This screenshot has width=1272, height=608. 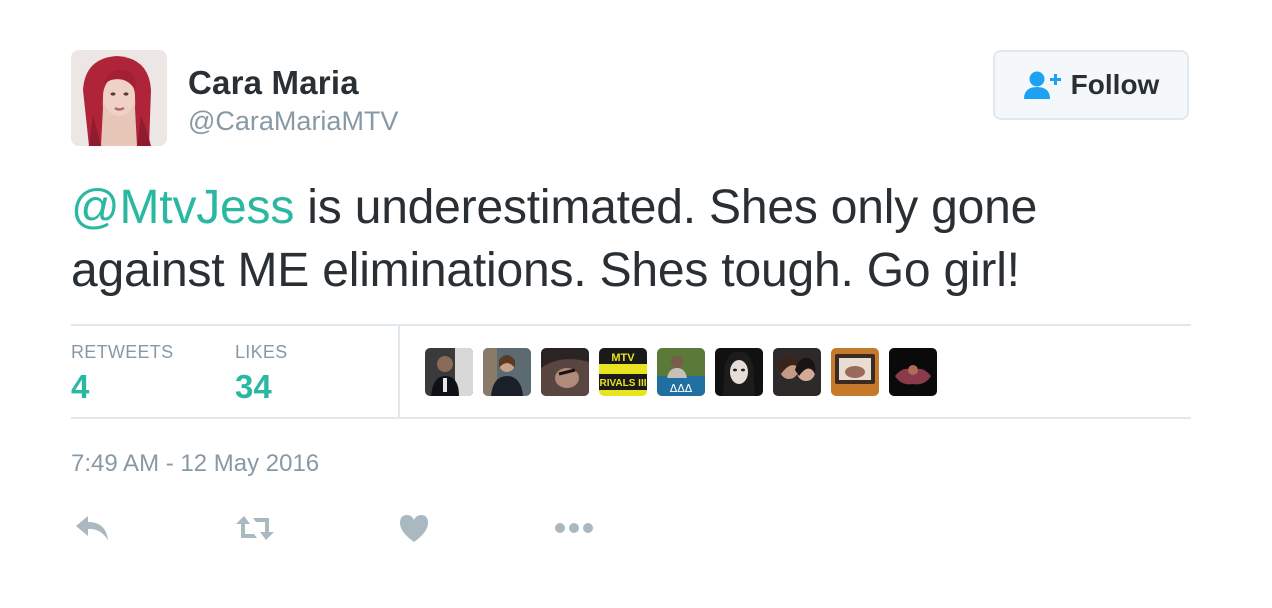 I want to click on more-button, so click(x=574, y=528).